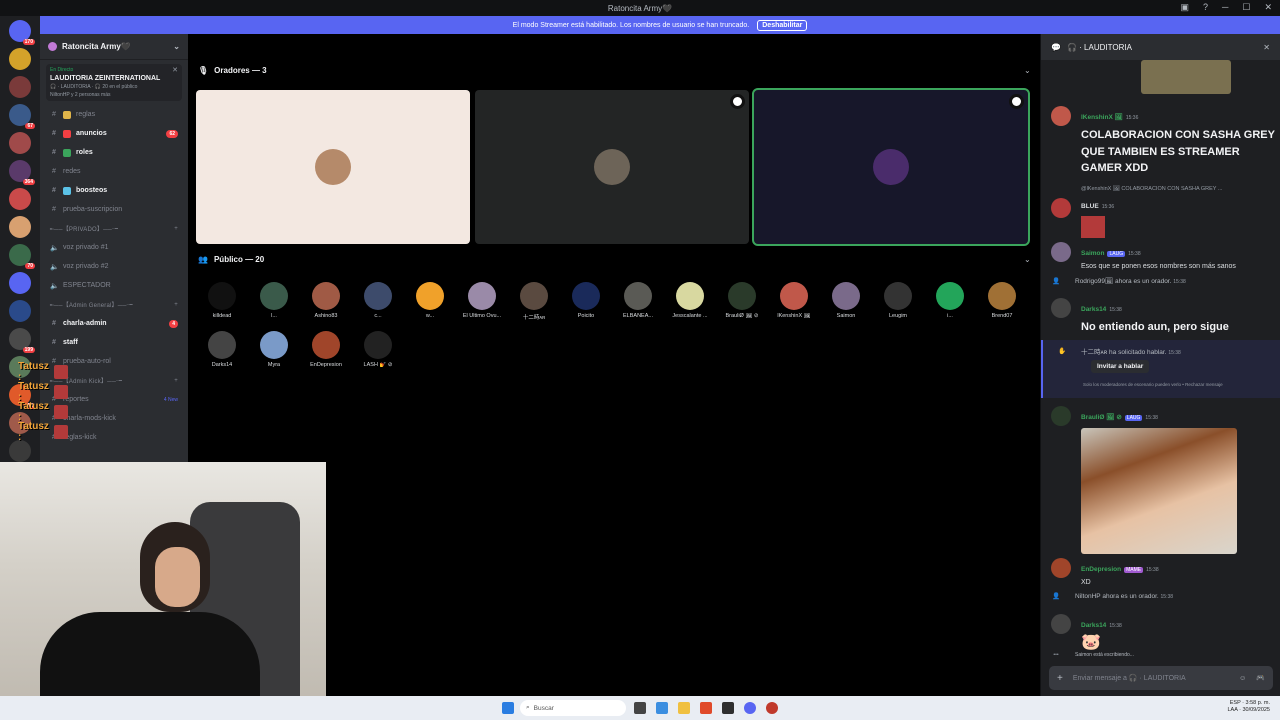 The image size is (1280, 720). What do you see at coordinates (114, 190) in the screenshot?
I see `channel-item: # boosteos` at bounding box center [114, 190].